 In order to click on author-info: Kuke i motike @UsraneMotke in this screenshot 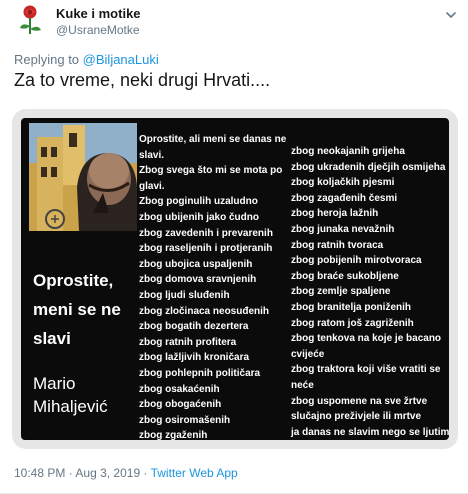, I will do `click(98, 22)`.